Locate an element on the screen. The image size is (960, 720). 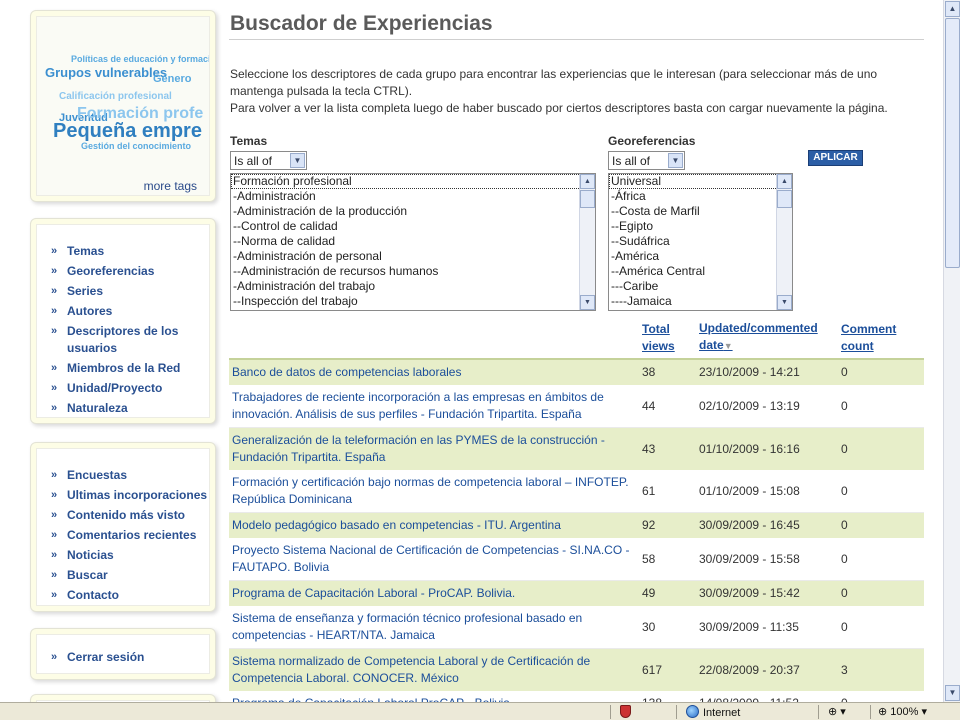
primary-nav-item: » Naturaleza is located at coordinates (131, 408).